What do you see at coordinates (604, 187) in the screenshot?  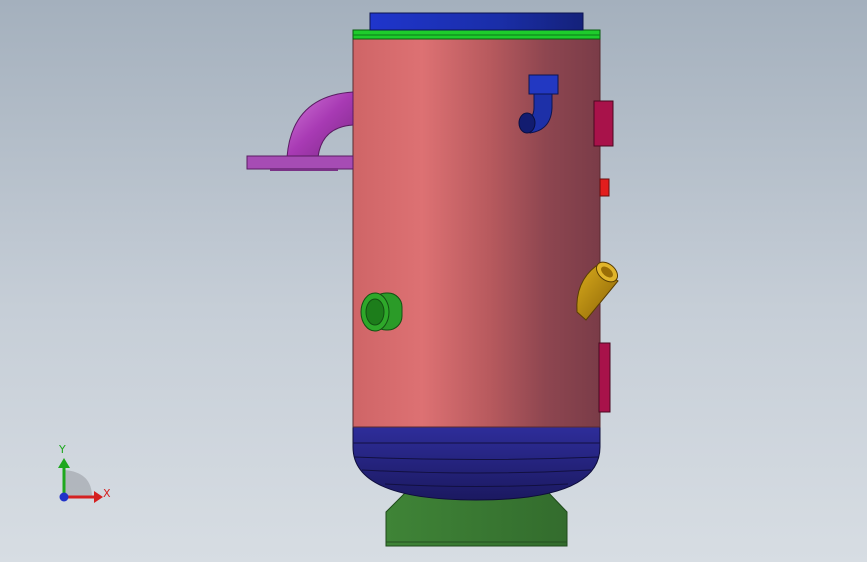 I see `red-nozzle-stub` at bounding box center [604, 187].